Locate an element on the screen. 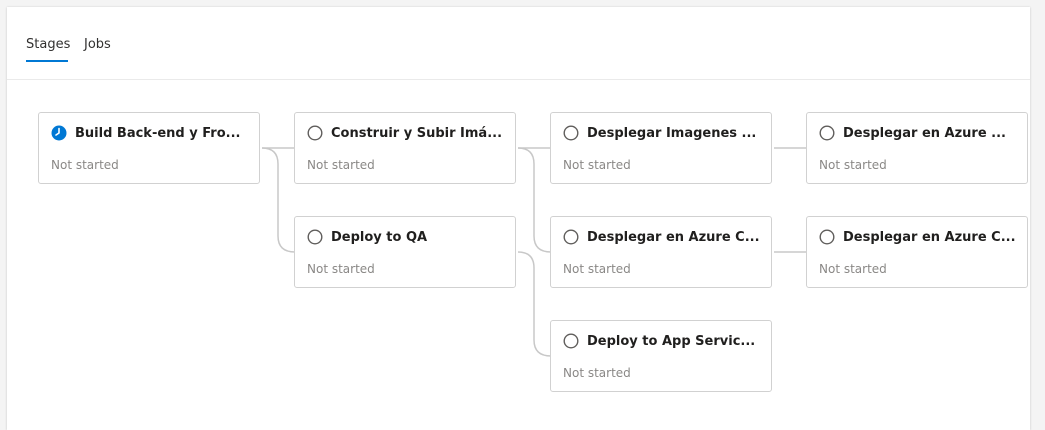  stage-card-desplegar-azure-c-1: Desplegar en Azure C... Not started is located at coordinates (661, 252).